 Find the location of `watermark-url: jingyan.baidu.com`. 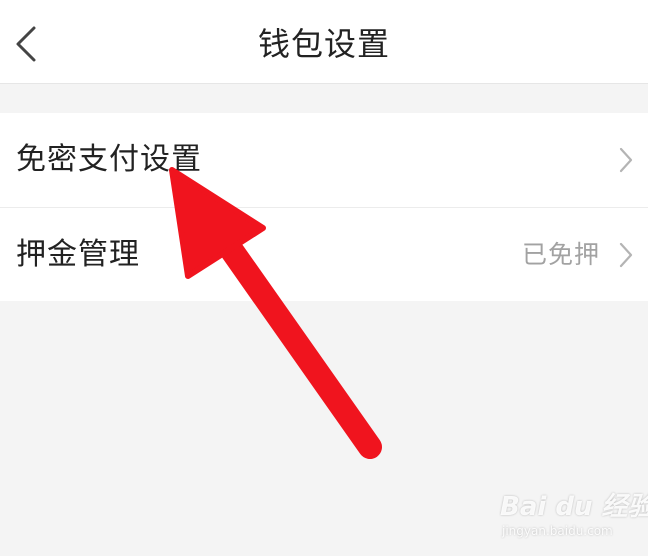

watermark-url: jingyan.baidu.com is located at coordinates (557, 531).